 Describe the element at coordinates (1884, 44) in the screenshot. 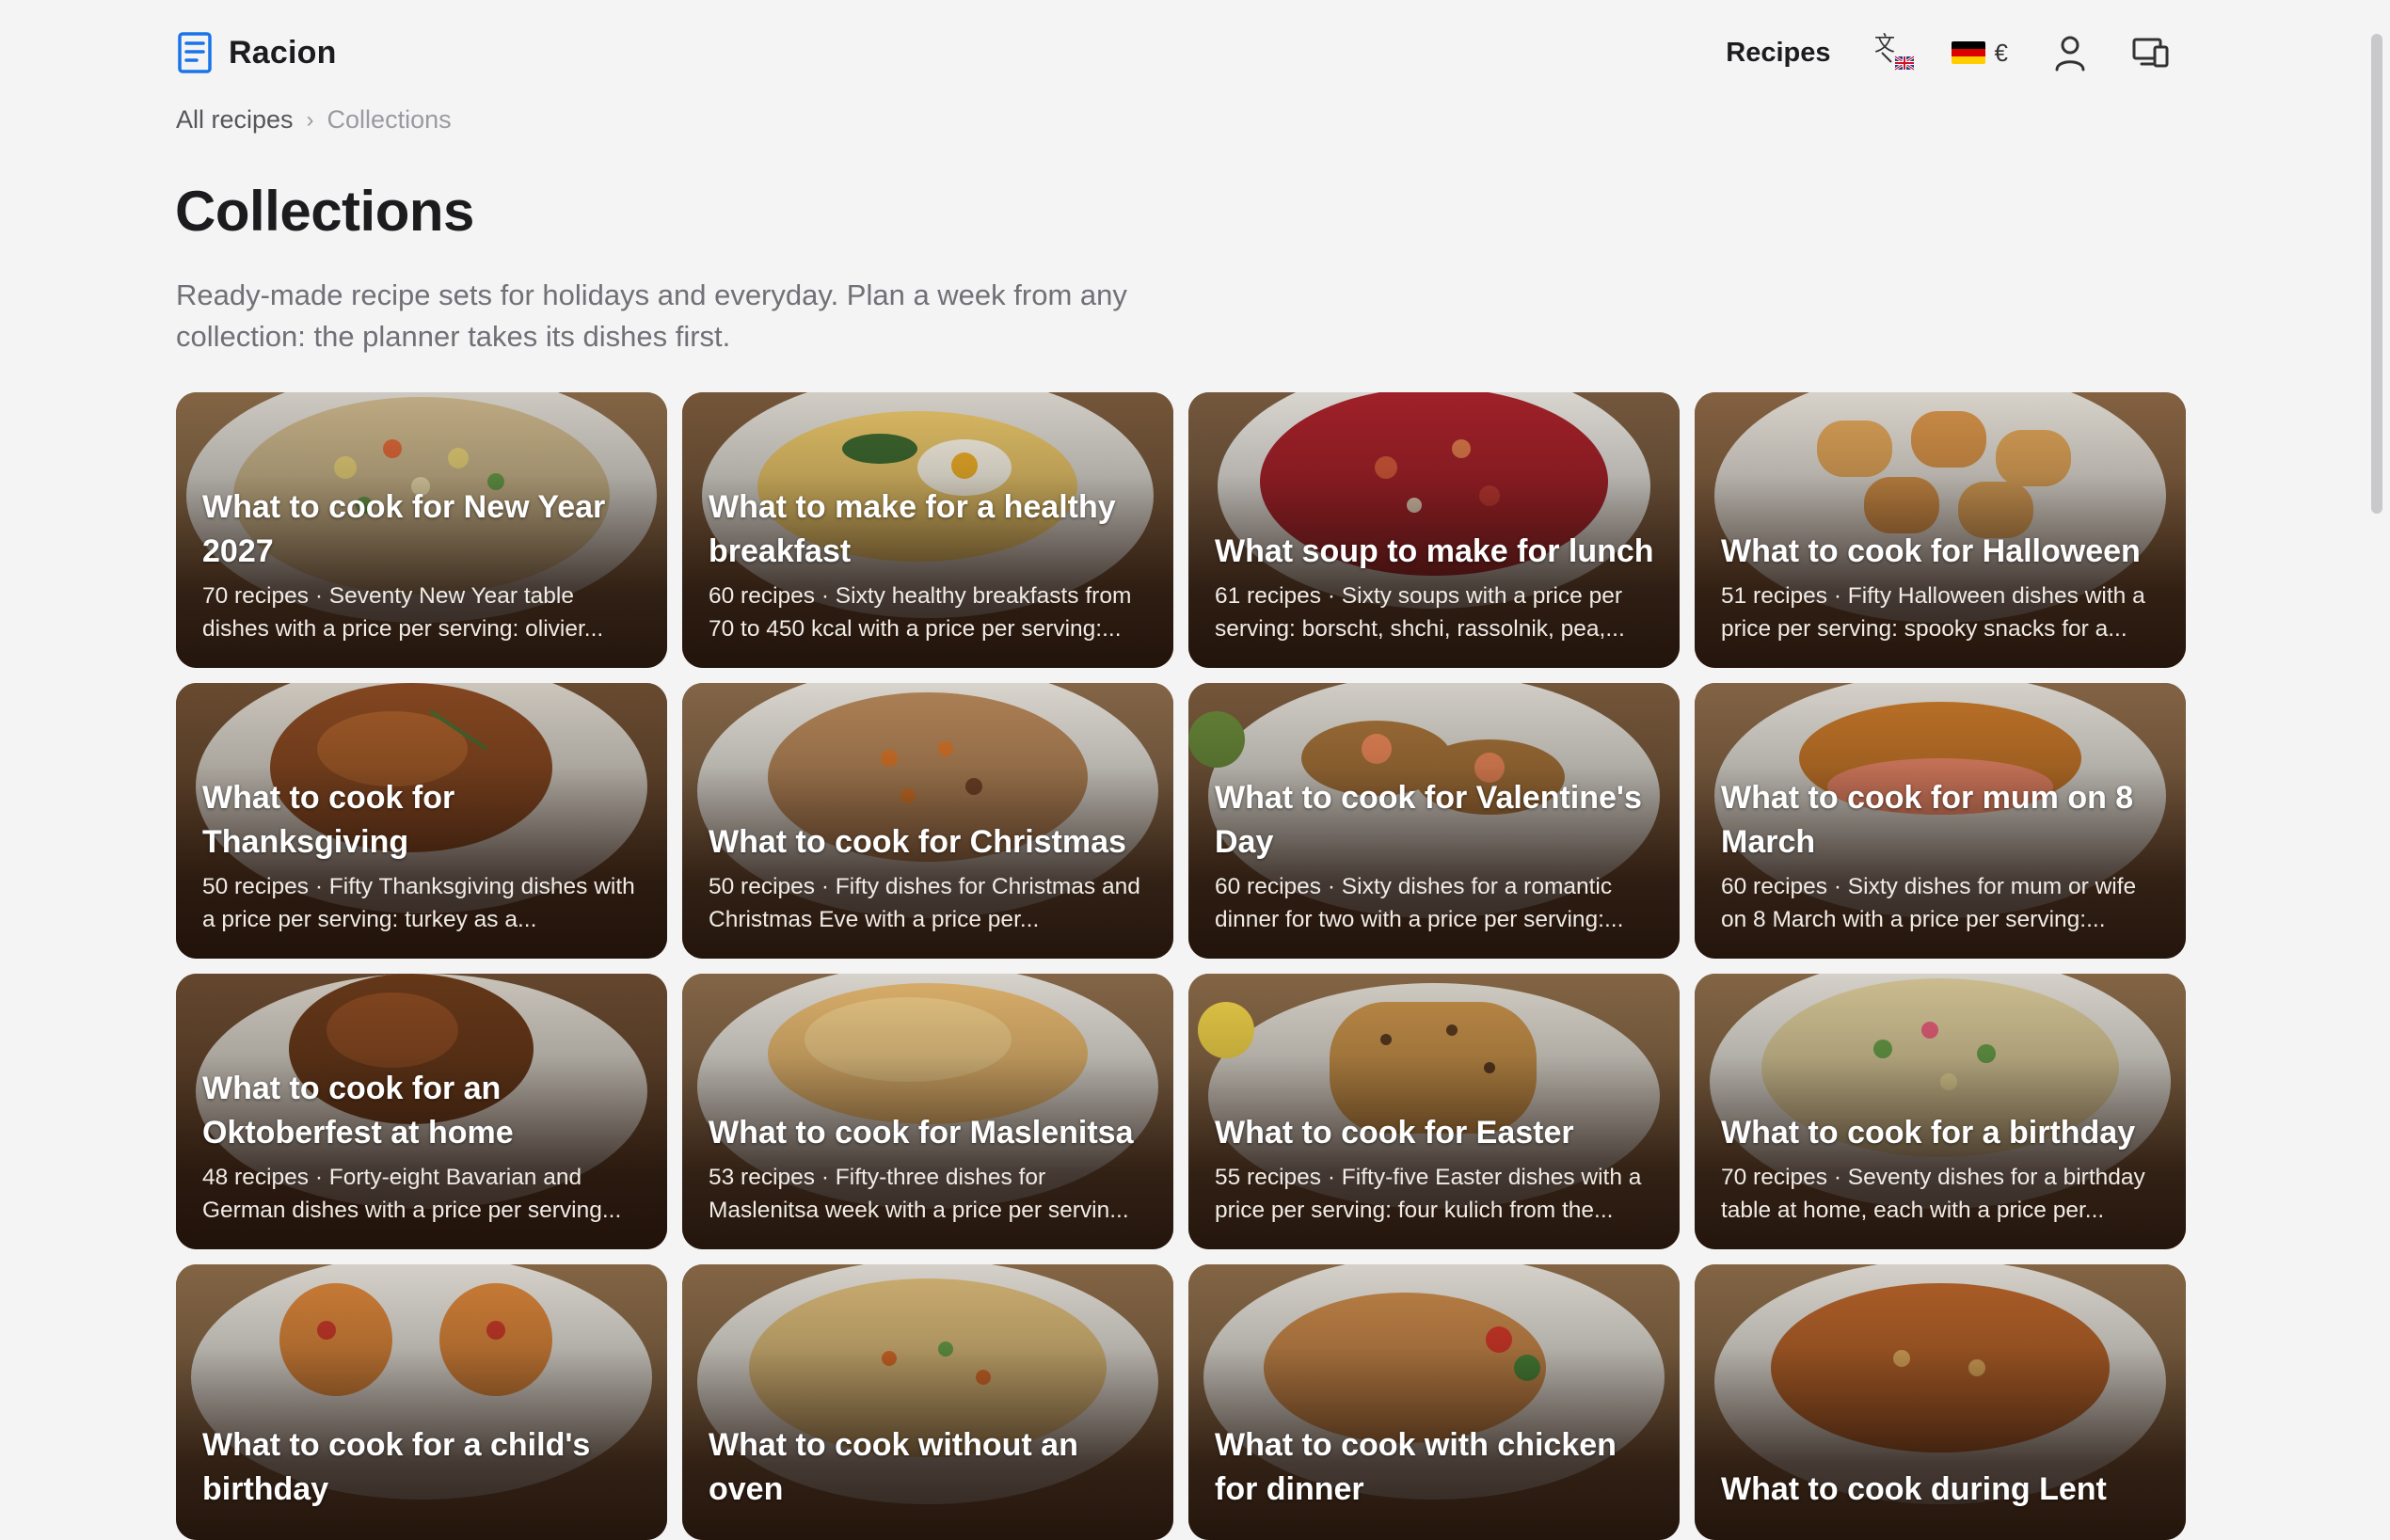

I see `svg-text: 文` at that location.